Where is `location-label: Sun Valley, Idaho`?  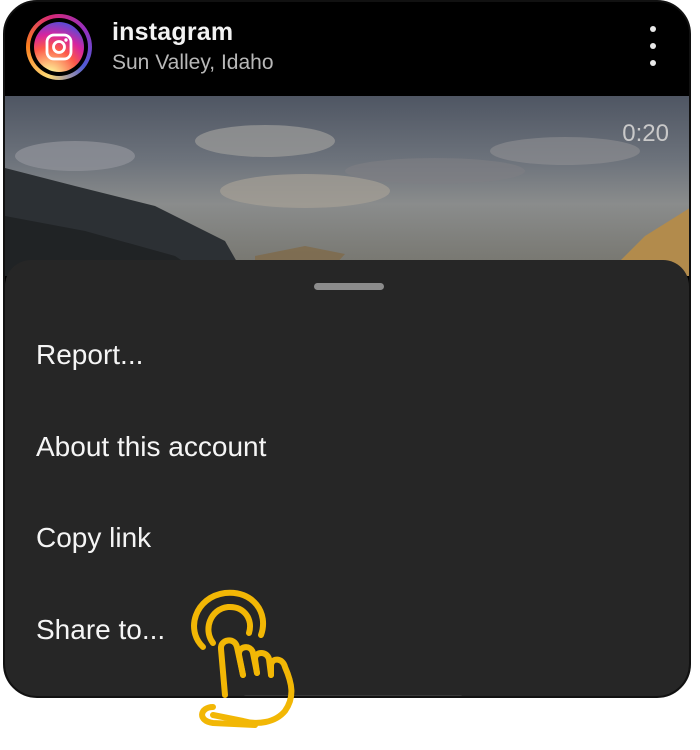
location-label: Sun Valley, Idaho is located at coordinates (193, 63).